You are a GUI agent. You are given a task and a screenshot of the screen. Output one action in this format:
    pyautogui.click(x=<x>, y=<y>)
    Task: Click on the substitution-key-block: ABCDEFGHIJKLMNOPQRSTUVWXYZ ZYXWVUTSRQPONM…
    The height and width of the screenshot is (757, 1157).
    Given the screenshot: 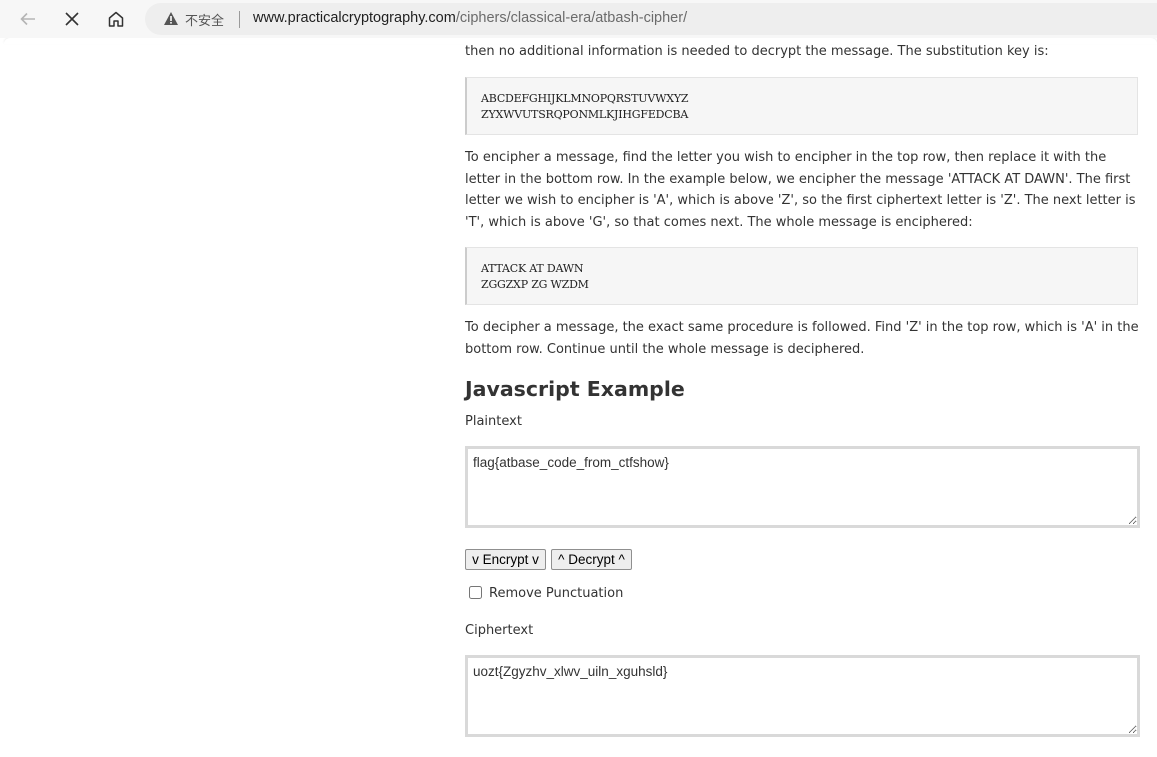 What is the action you would take?
    pyautogui.click(x=801, y=106)
    